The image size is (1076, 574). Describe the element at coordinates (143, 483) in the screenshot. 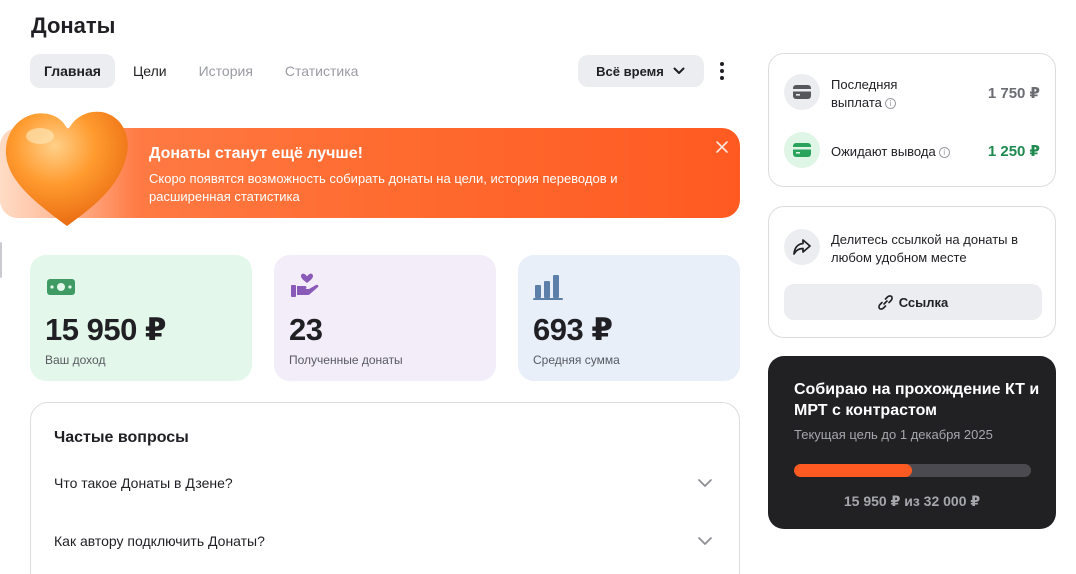

I see `faq-question: Что такое Донаты в Дзене?` at that location.